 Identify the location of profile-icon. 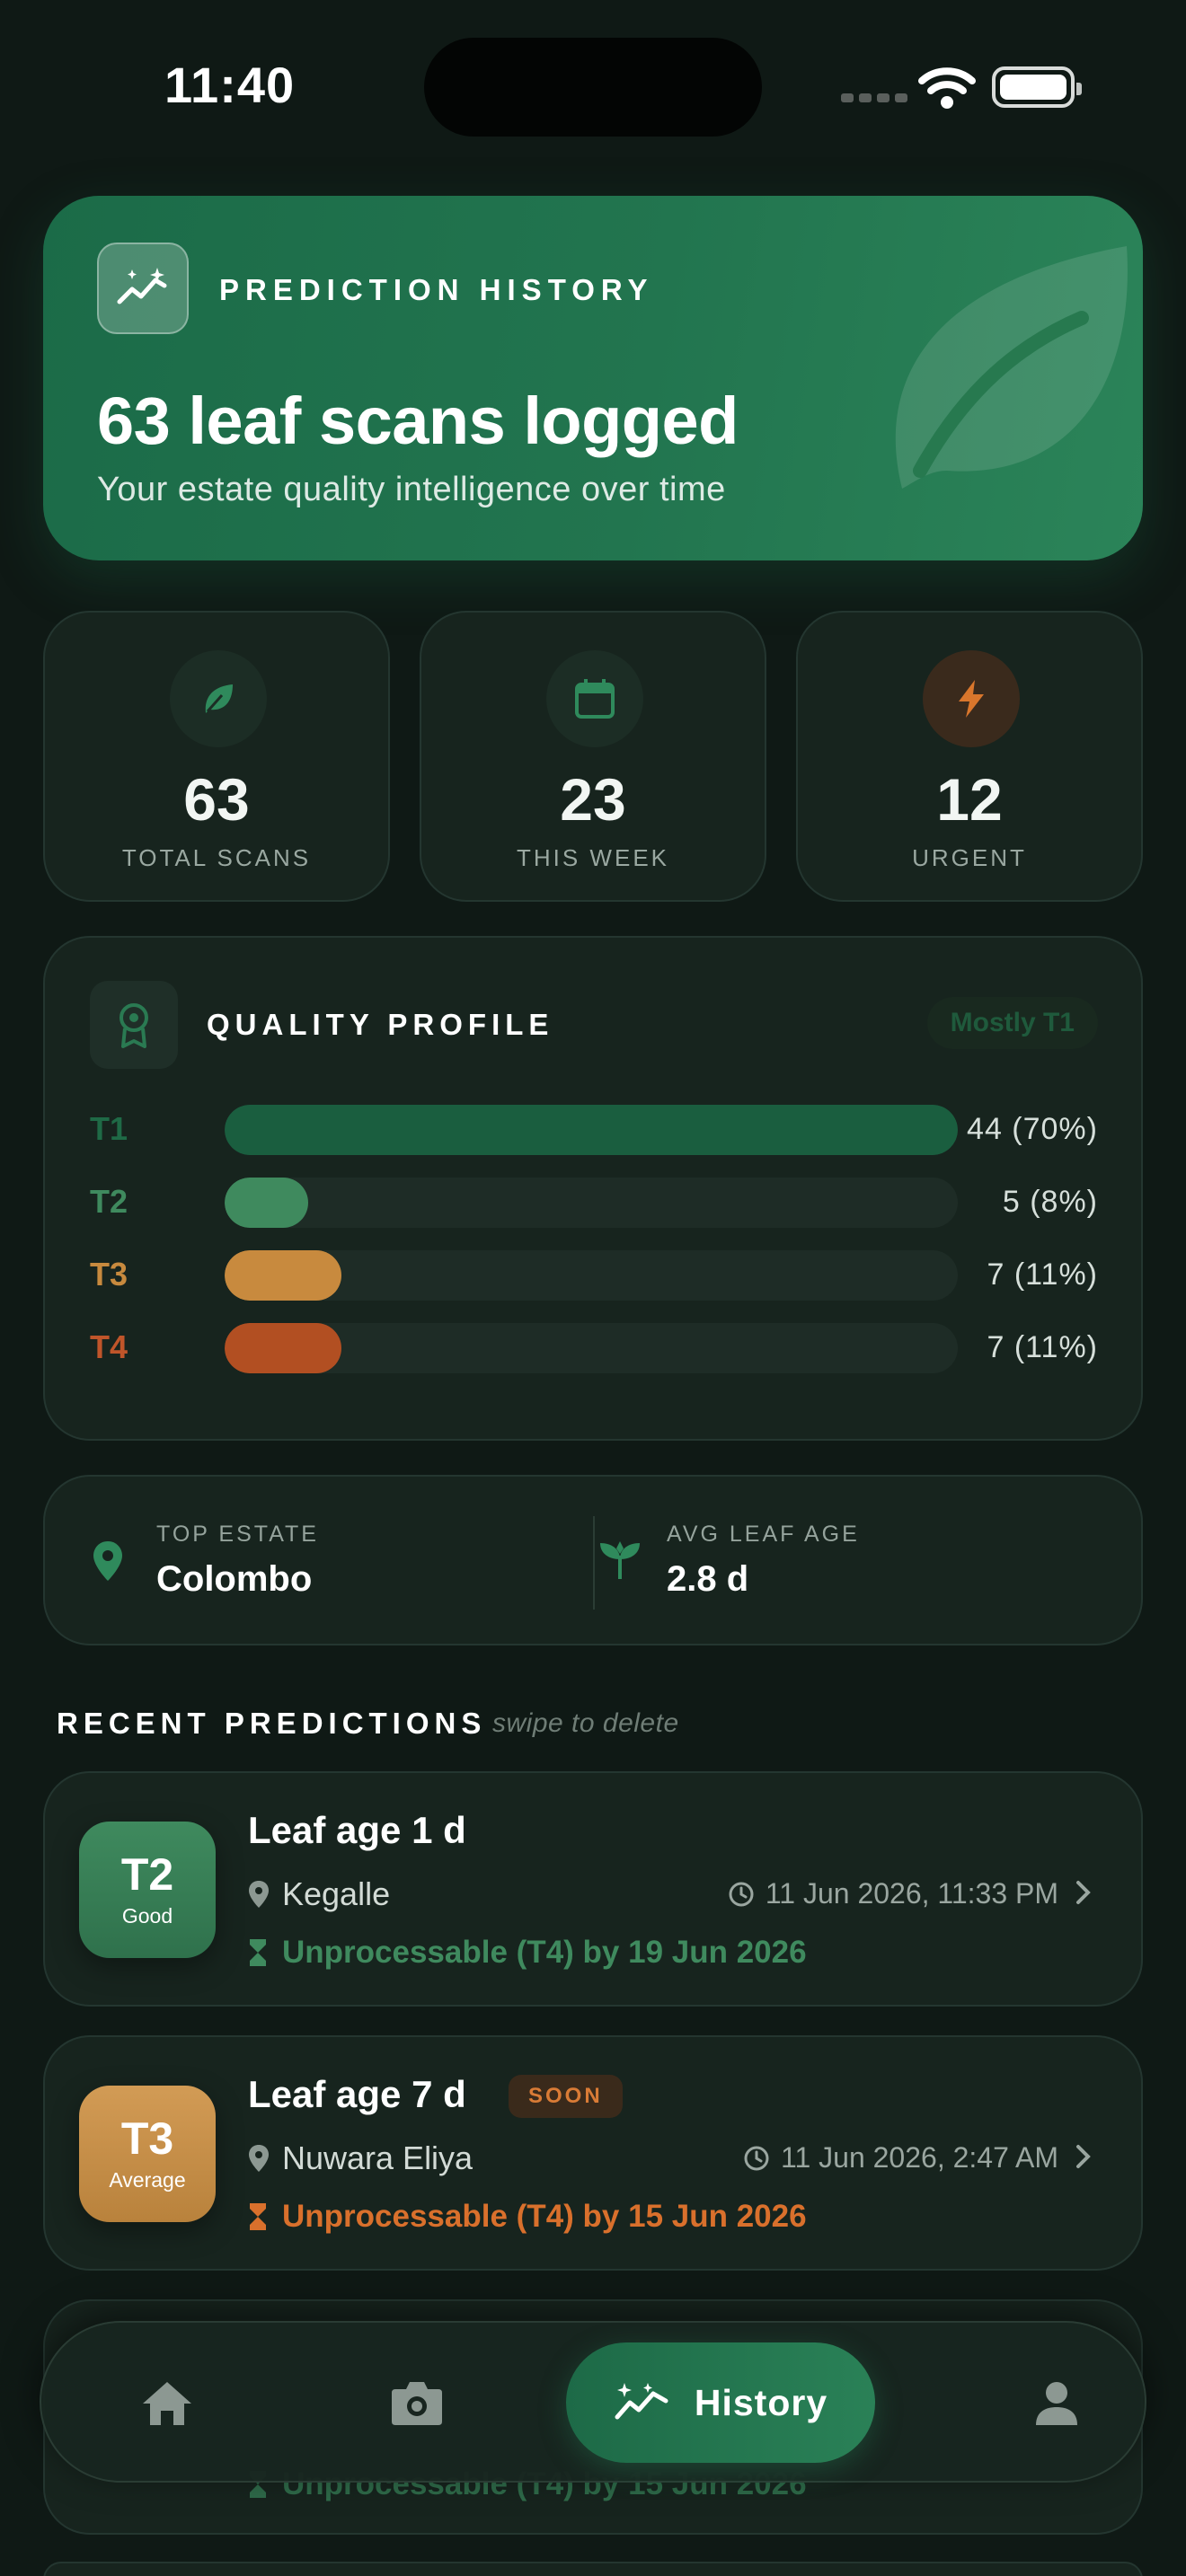
(1056, 2403).